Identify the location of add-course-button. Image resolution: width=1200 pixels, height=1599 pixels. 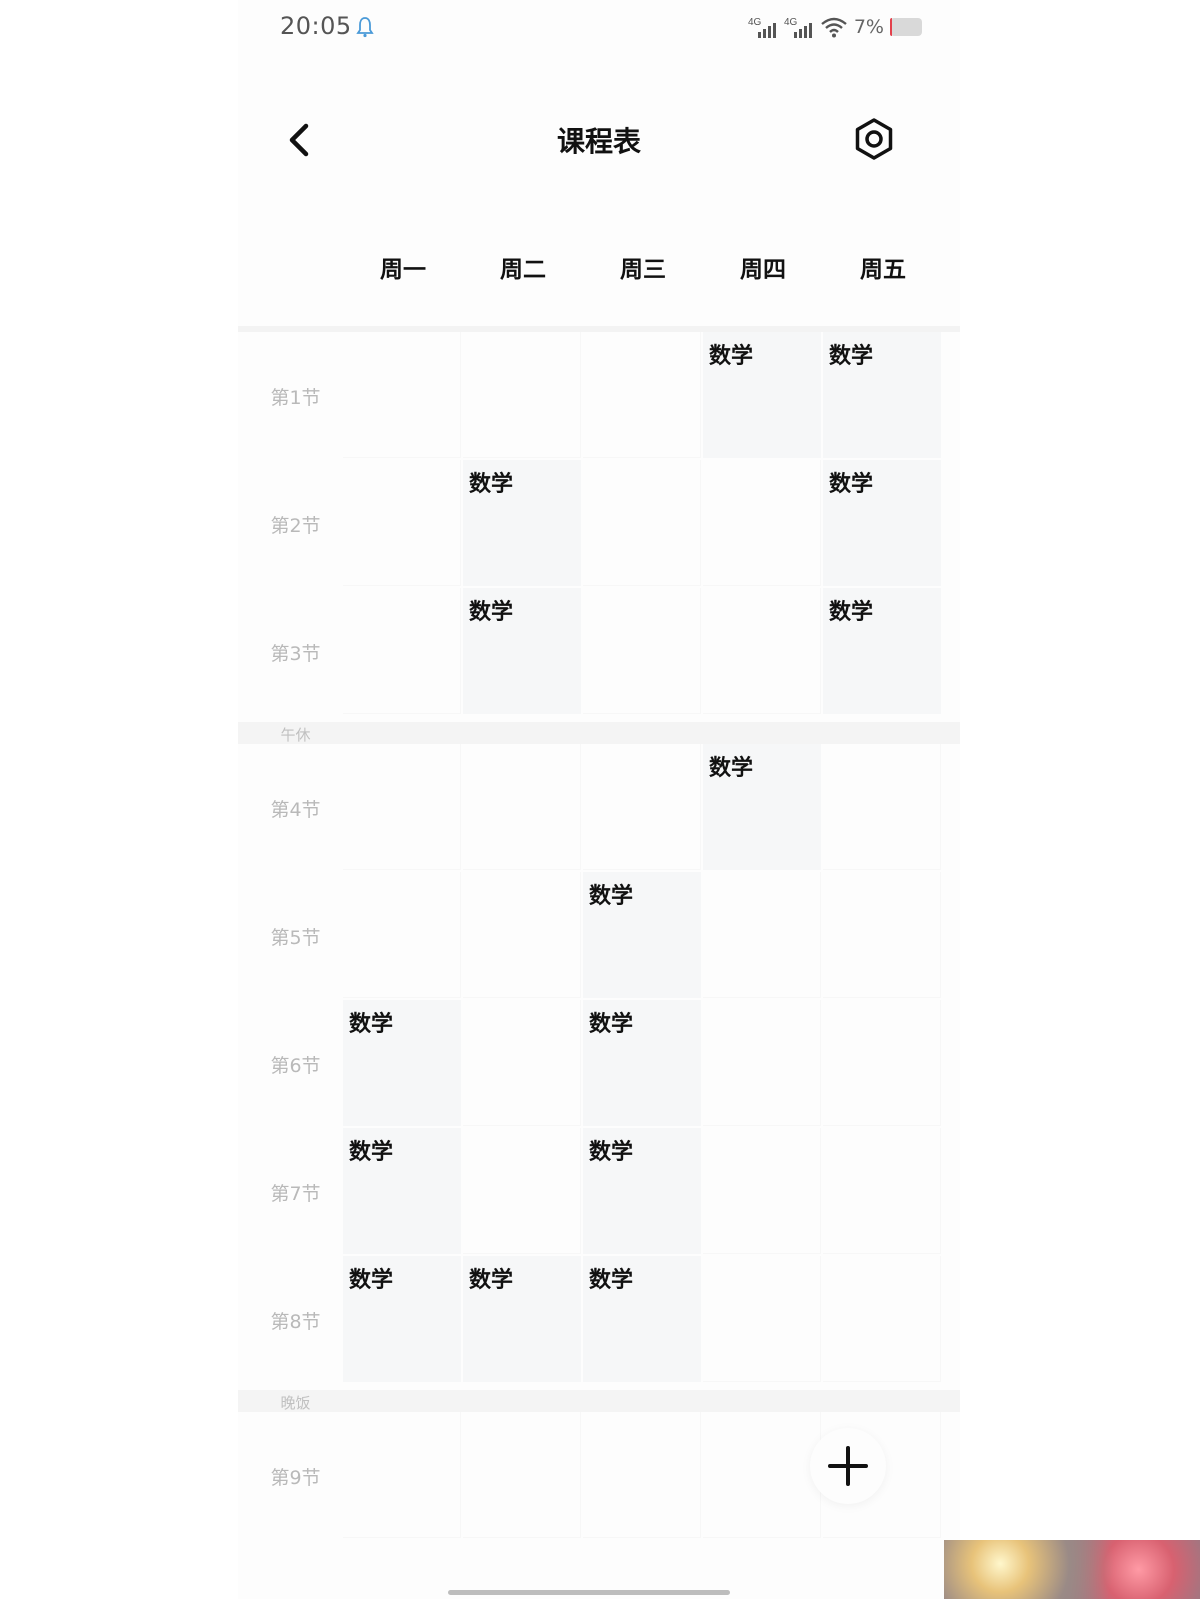
(848, 1466).